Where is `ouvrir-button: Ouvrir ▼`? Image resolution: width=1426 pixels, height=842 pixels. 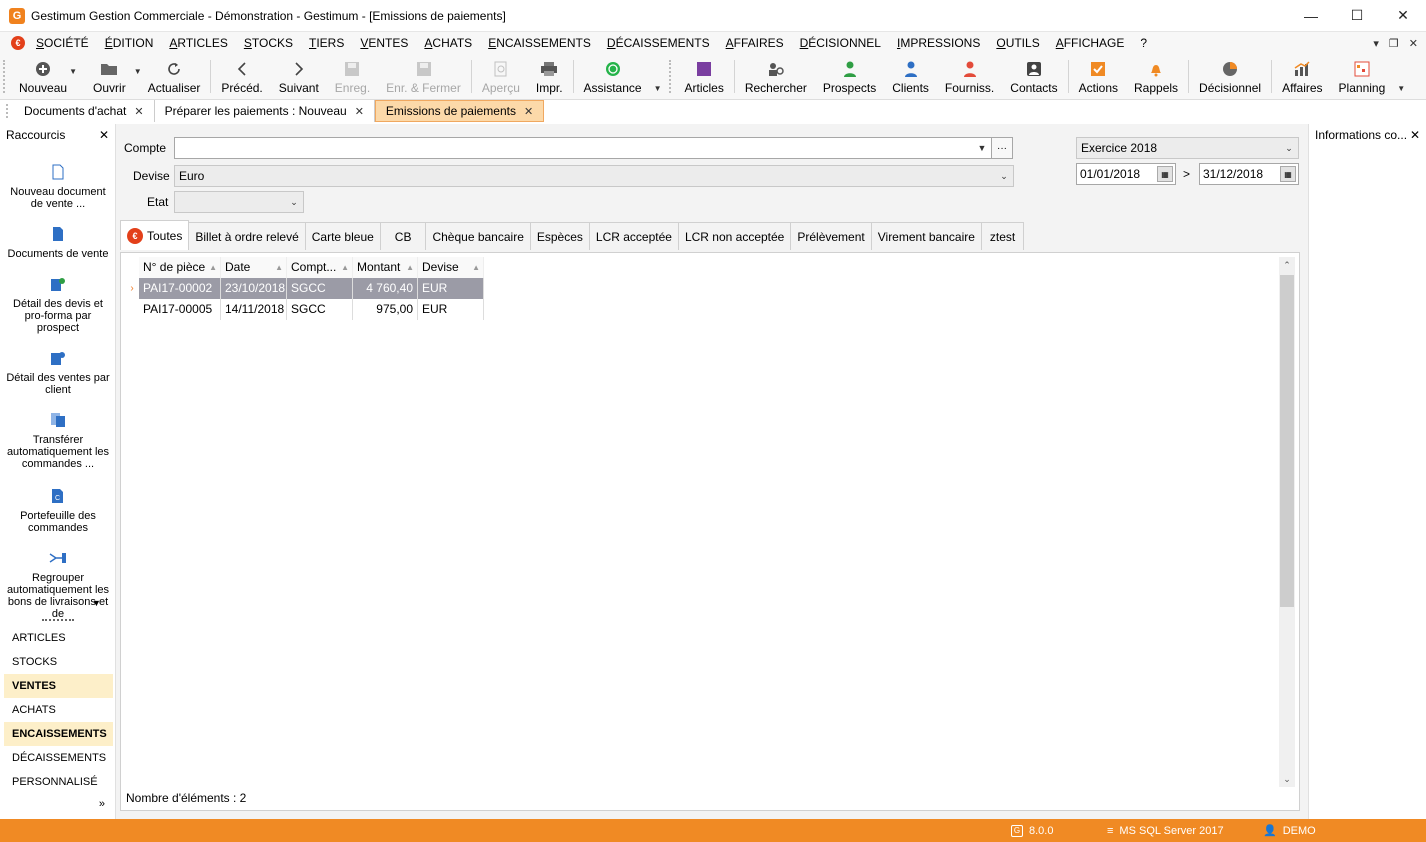 ouvrir-button: Ouvrir ▼ is located at coordinates (108, 76).